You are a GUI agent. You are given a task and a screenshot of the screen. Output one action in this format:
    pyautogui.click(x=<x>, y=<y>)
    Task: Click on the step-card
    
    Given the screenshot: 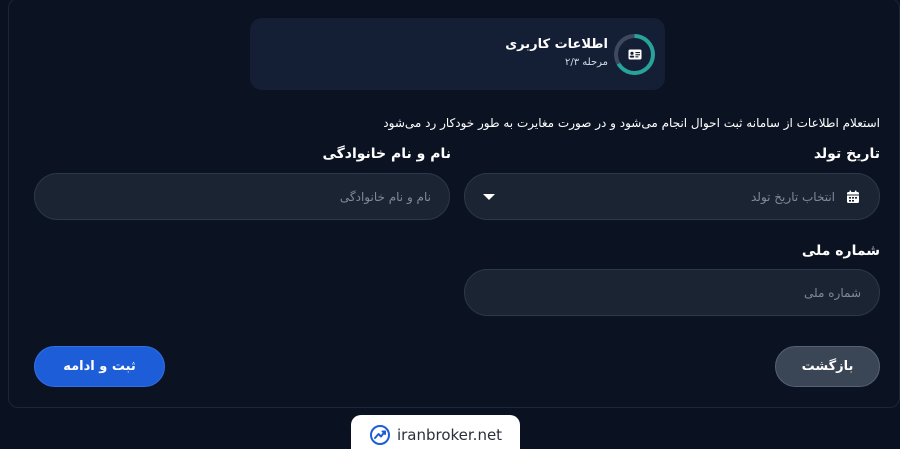 What is the action you would take?
    pyautogui.click(x=457, y=54)
    